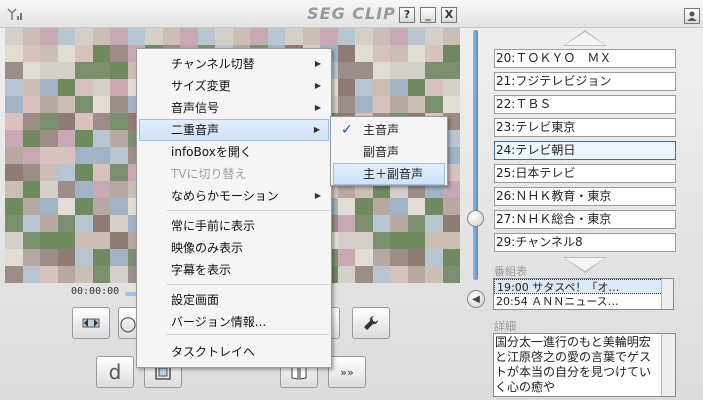 This screenshot has height=400, width=703. I want to click on menu-item: タスクトレイへ, so click(234, 352).